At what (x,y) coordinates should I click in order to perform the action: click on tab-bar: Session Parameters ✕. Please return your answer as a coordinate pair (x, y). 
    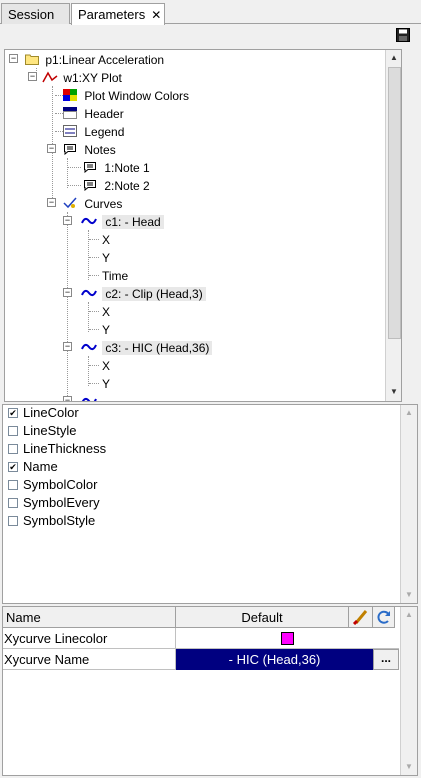
    Looking at the image, I should click on (210, 12).